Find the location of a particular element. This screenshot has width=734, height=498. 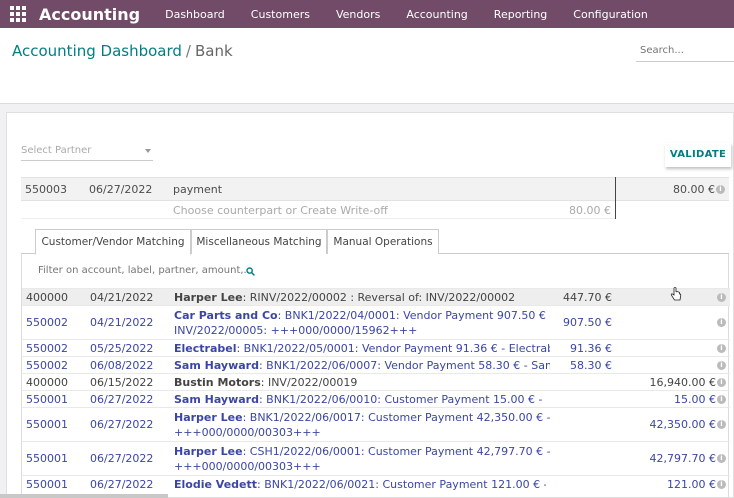

nav-reporting: Reporting is located at coordinates (520, 14).